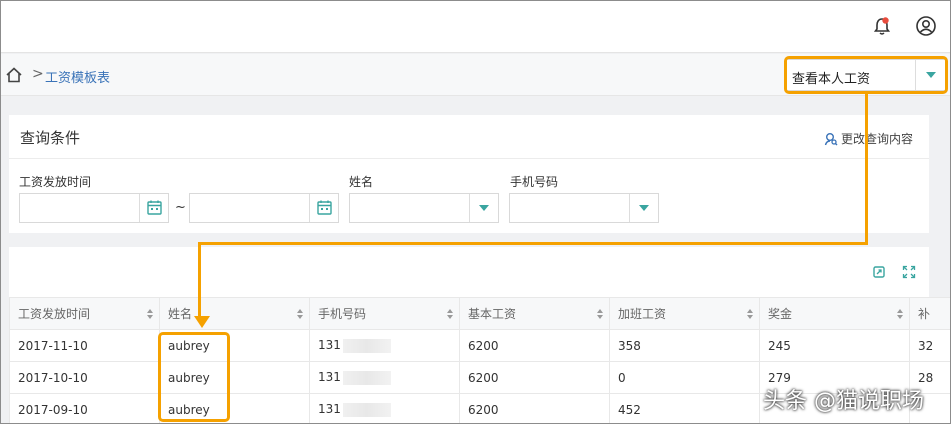  I want to click on phone-label: 手机号码, so click(534, 182).